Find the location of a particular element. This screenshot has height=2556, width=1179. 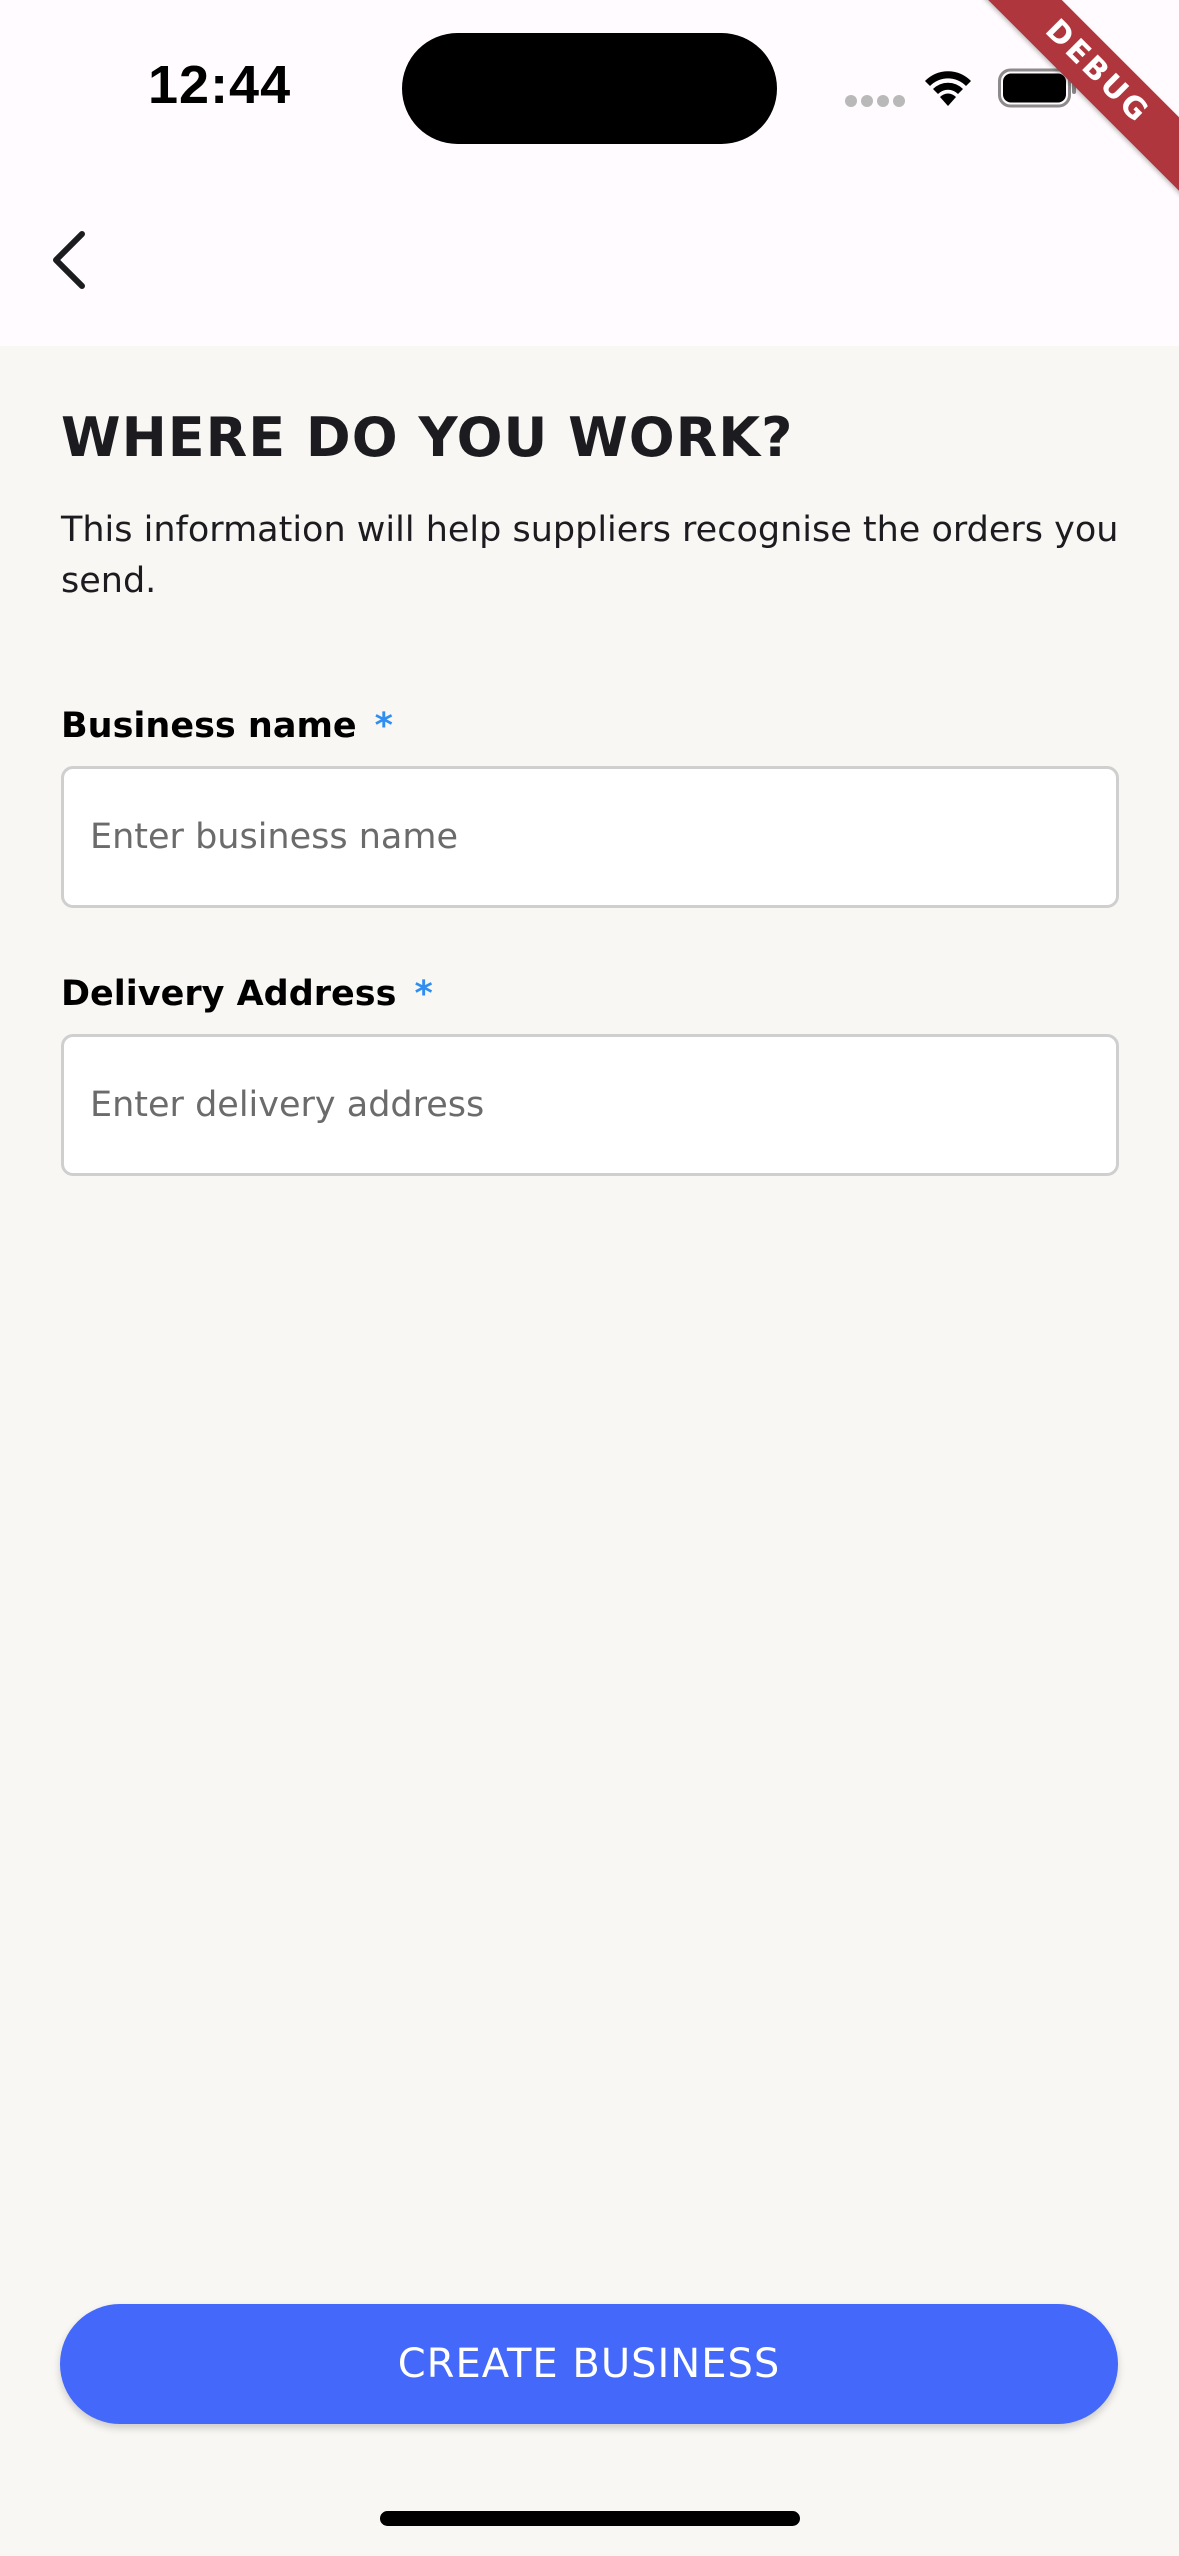

business-name-field-group: Business name * is located at coordinates (590, 807).